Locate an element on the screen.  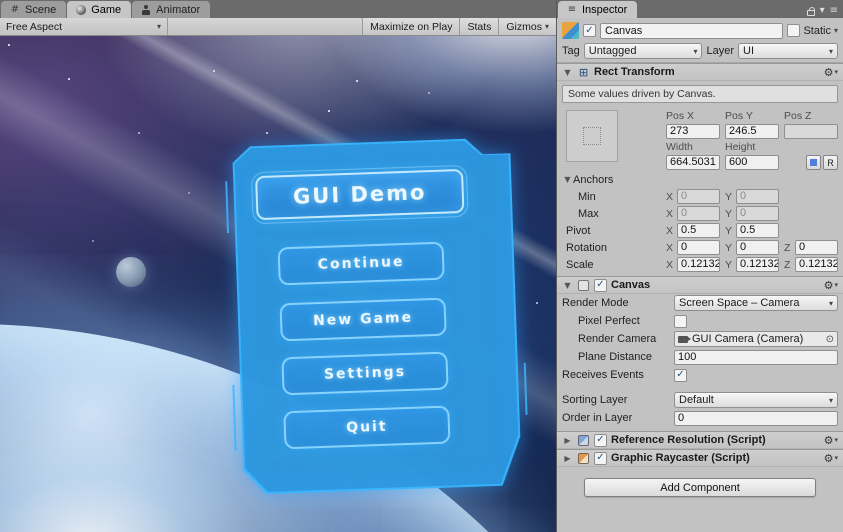
pivot-label-cell: Pivot is located at coordinates (614, 231).